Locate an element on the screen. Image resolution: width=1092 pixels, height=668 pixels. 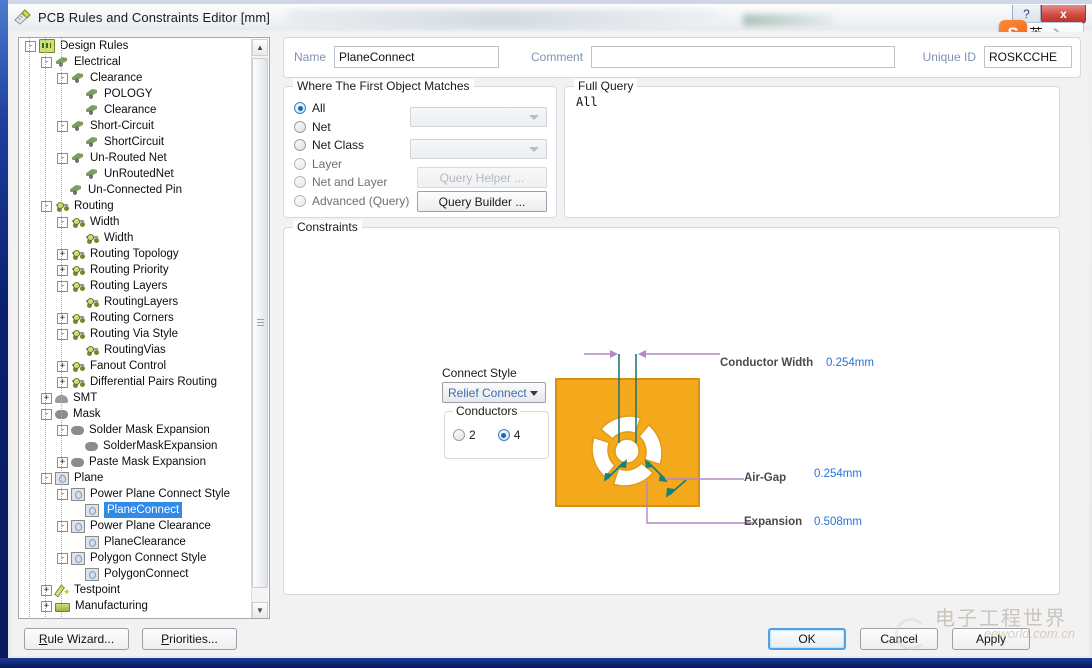
tree-item: - Solder Mask Expansion is located at coordinates (136, 430).